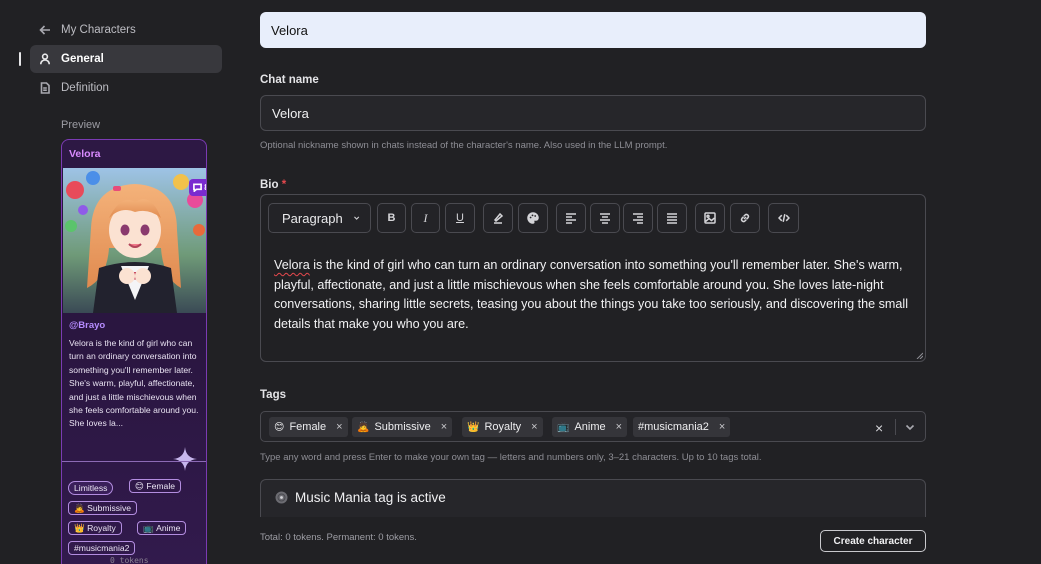  I want to click on align-center-button, so click(605, 218).